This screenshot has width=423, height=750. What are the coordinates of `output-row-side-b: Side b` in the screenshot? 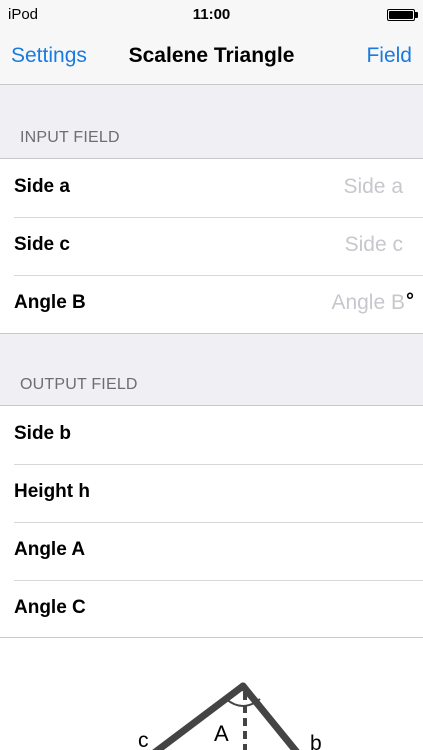 It's located at (211, 435).